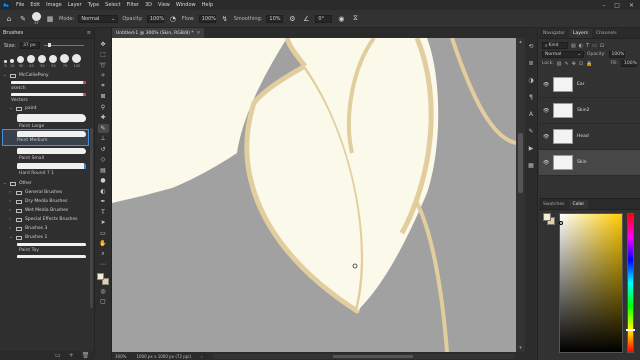 The width and height of the screenshot is (640, 360). I want to click on smoothing-field: 10%, so click(275, 18).